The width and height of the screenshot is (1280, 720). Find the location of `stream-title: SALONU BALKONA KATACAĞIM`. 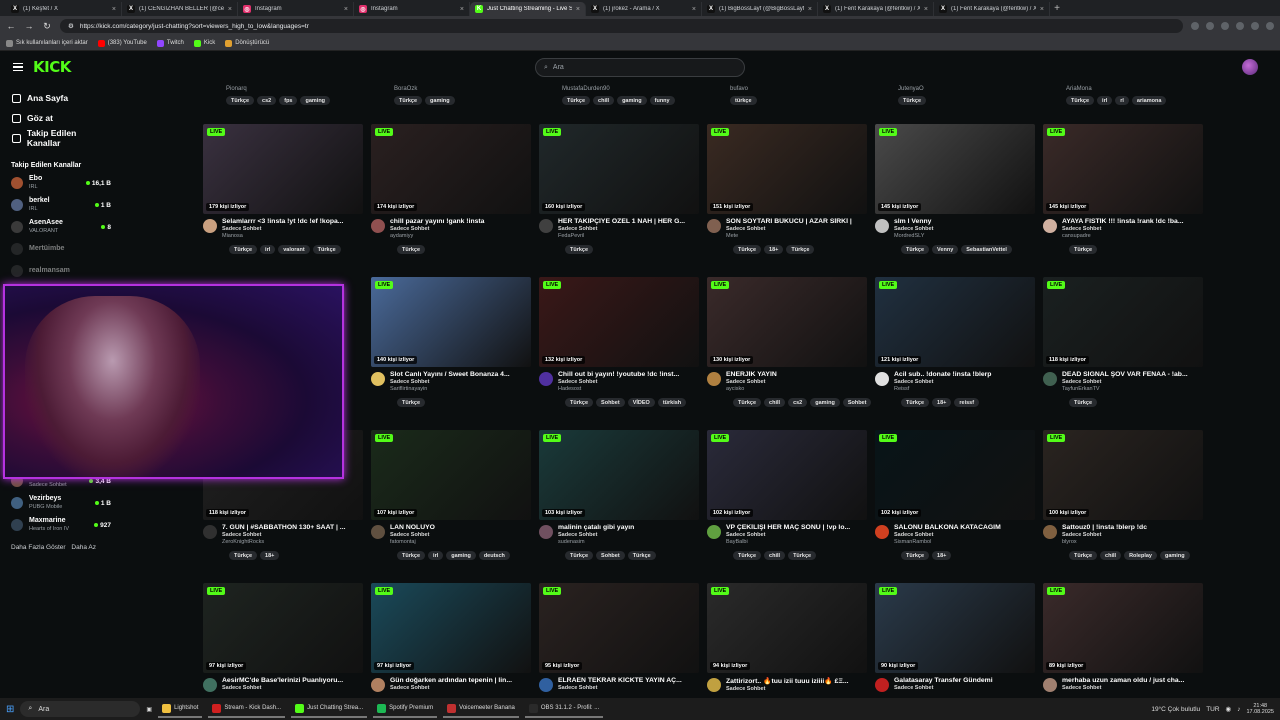

stream-title: SALONU BALKONA KATACAĞIM is located at coordinates (964, 527).